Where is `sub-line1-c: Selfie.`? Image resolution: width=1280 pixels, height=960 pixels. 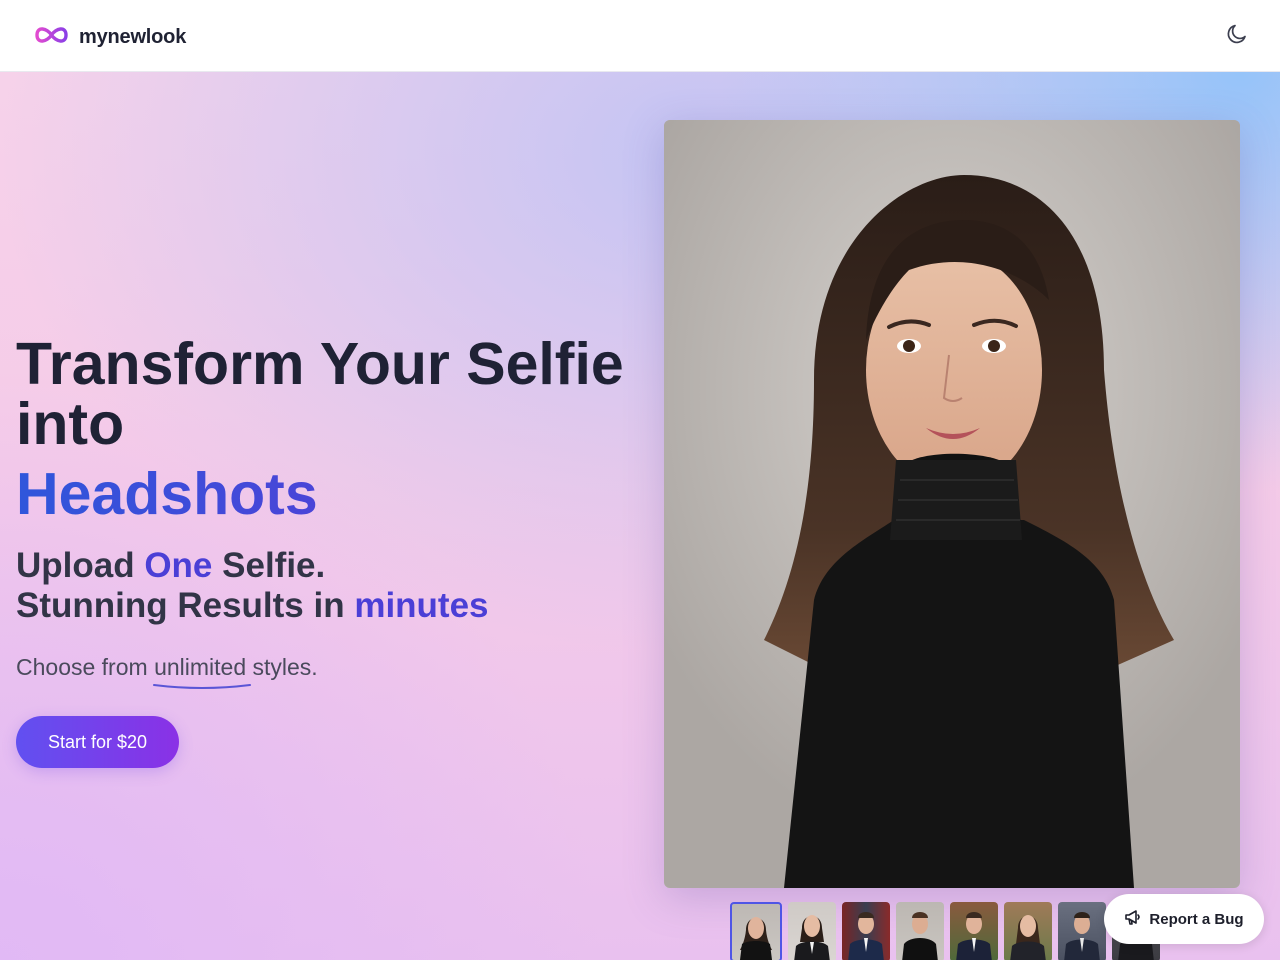
sub-line1-c: Selfie. is located at coordinates (269, 565).